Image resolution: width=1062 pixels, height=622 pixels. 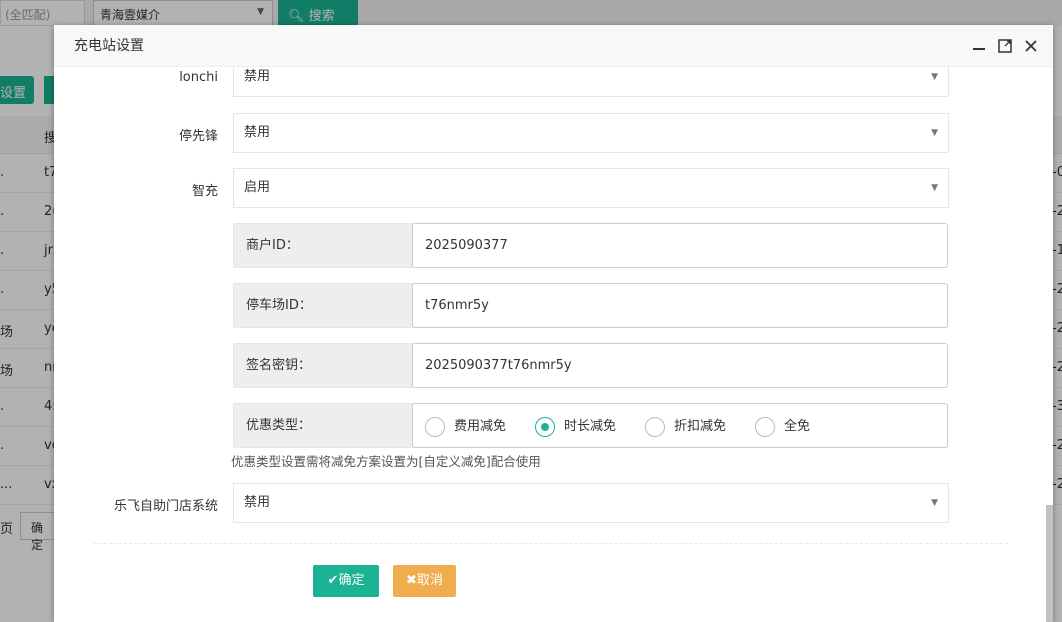 I want to click on dialog-title: 充电站设置, so click(x=109, y=46).